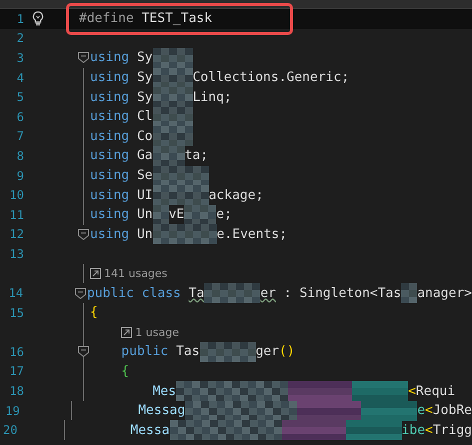 The height and width of the screenshot is (445, 472). I want to click on code-token: Co, so click(144, 136).